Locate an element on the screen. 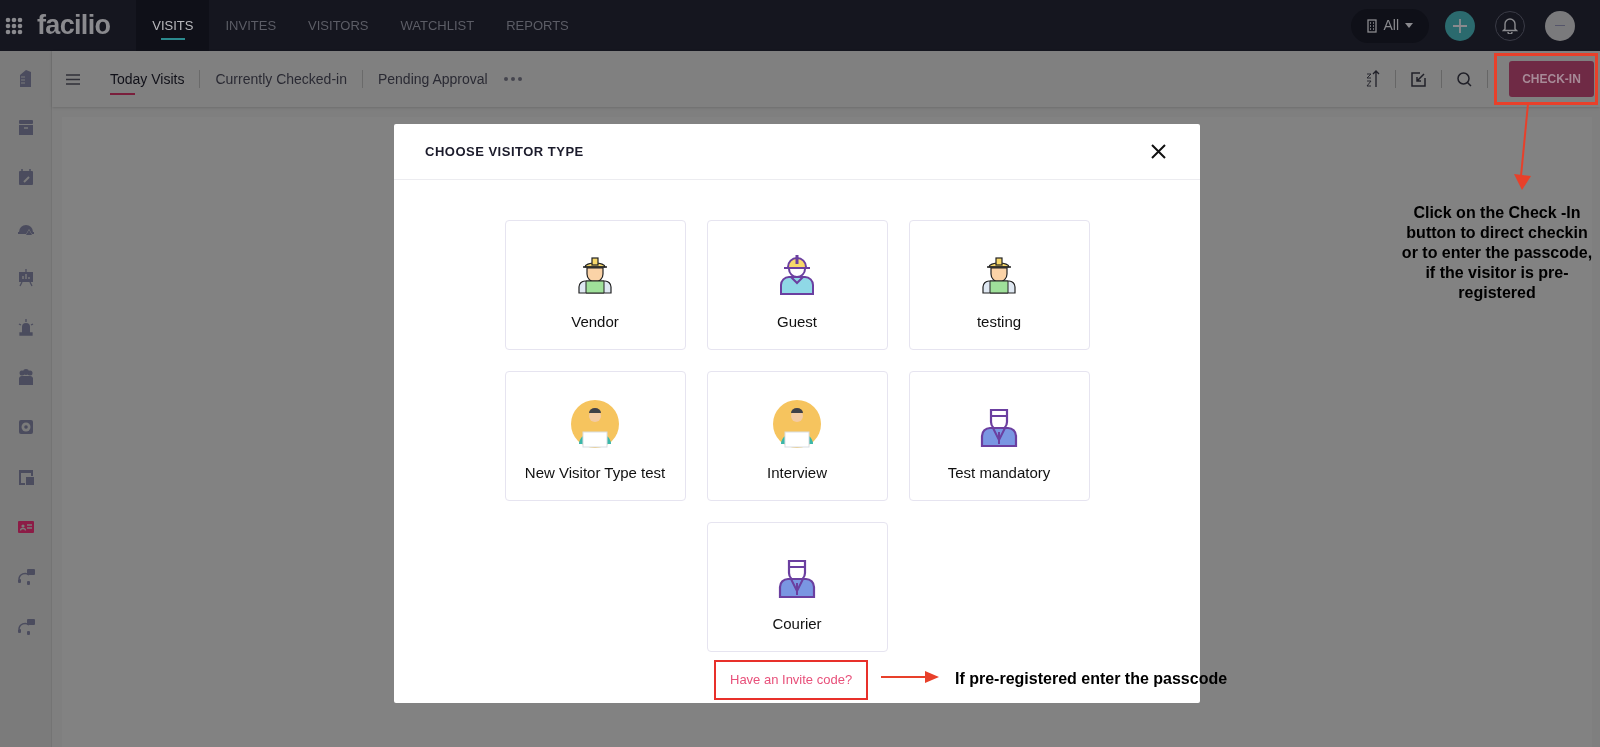  more-icon is located at coordinates (512, 79).